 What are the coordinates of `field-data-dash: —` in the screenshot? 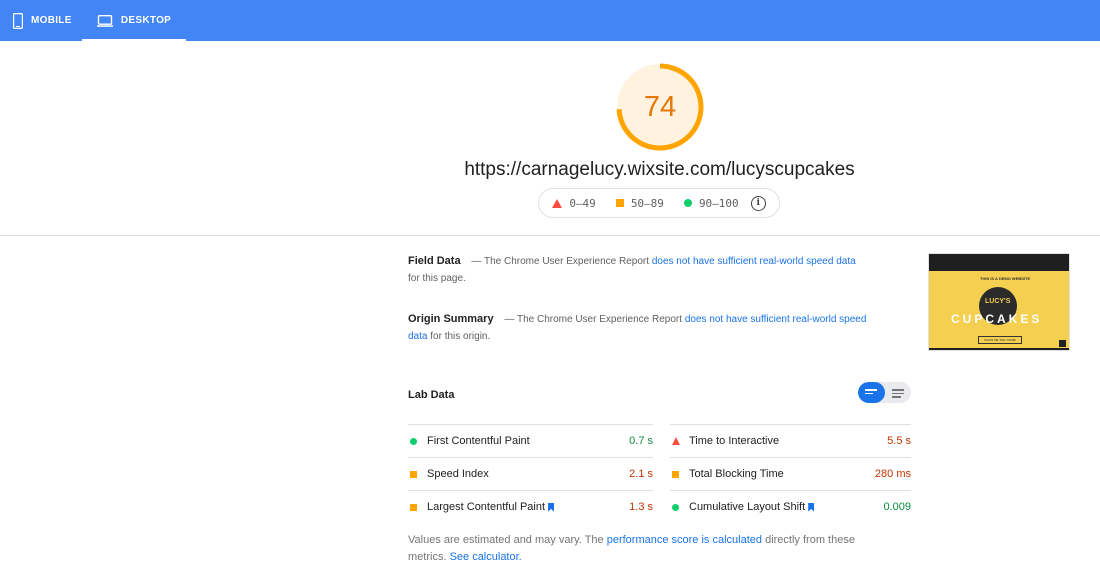 It's located at (476, 261).